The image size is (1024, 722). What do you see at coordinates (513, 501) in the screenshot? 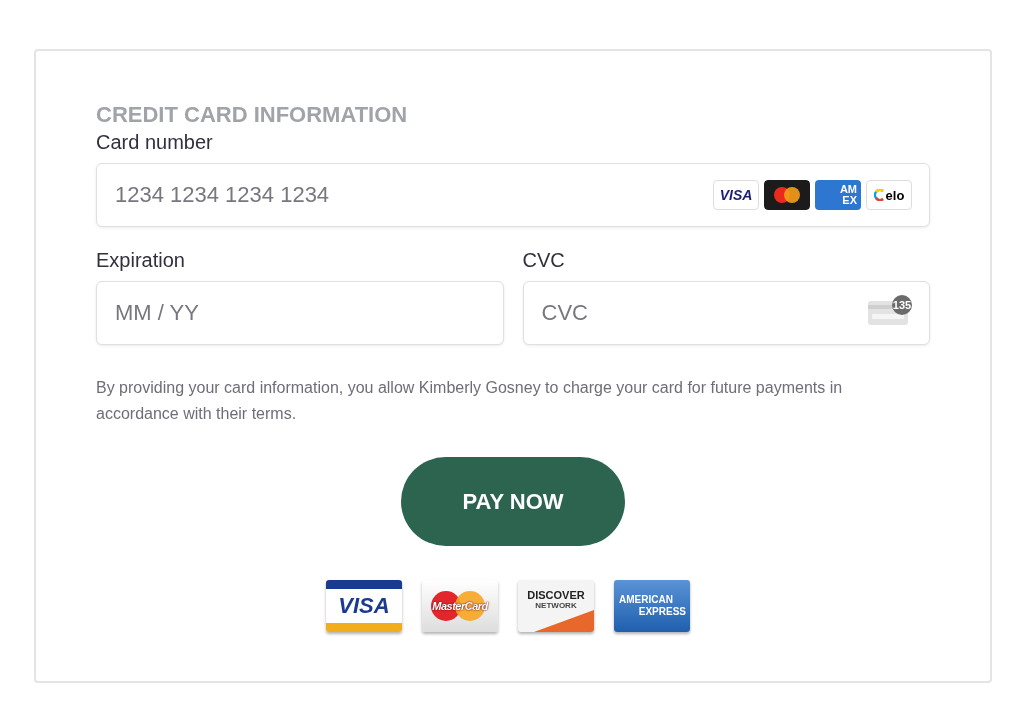
I see `pay-now-button: PAY NOW` at bounding box center [513, 501].